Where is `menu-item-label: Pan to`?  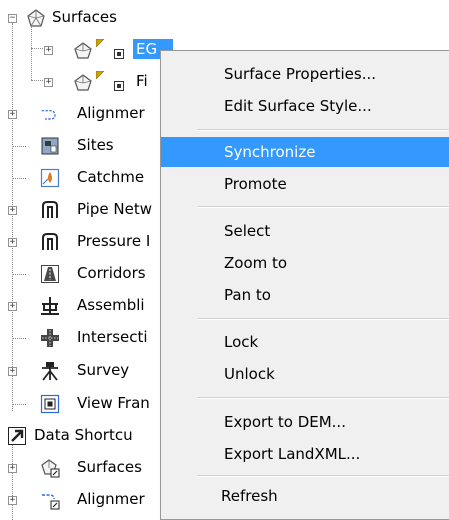 menu-item-label: Pan to is located at coordinates (247, 295).